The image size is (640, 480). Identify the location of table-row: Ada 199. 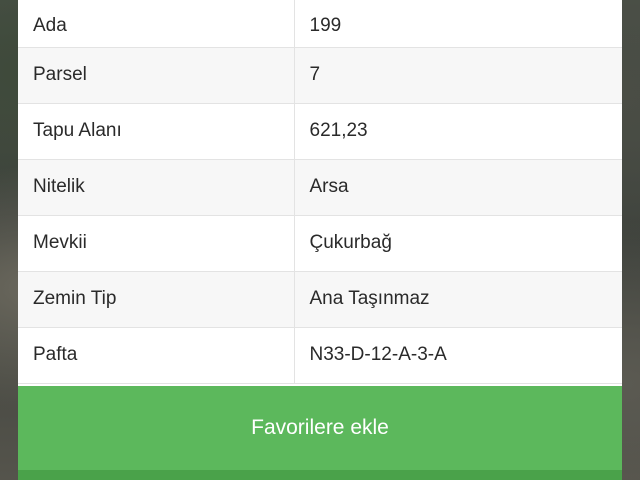
(320, 24).